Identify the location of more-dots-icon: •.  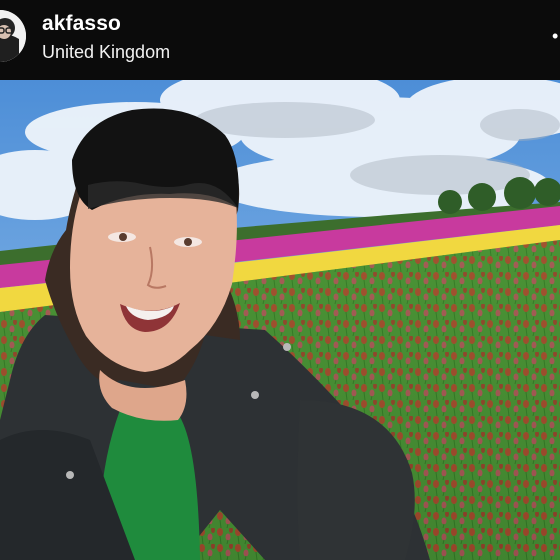
(556, 36).